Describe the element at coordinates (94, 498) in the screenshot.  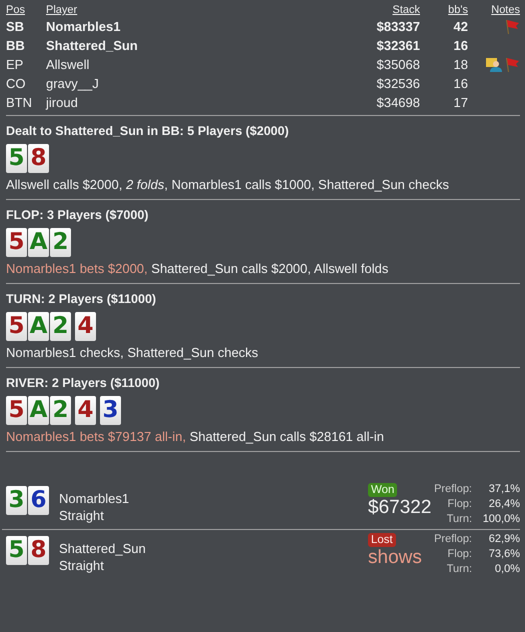
I see `player-name: Nomarbles1` at that location.